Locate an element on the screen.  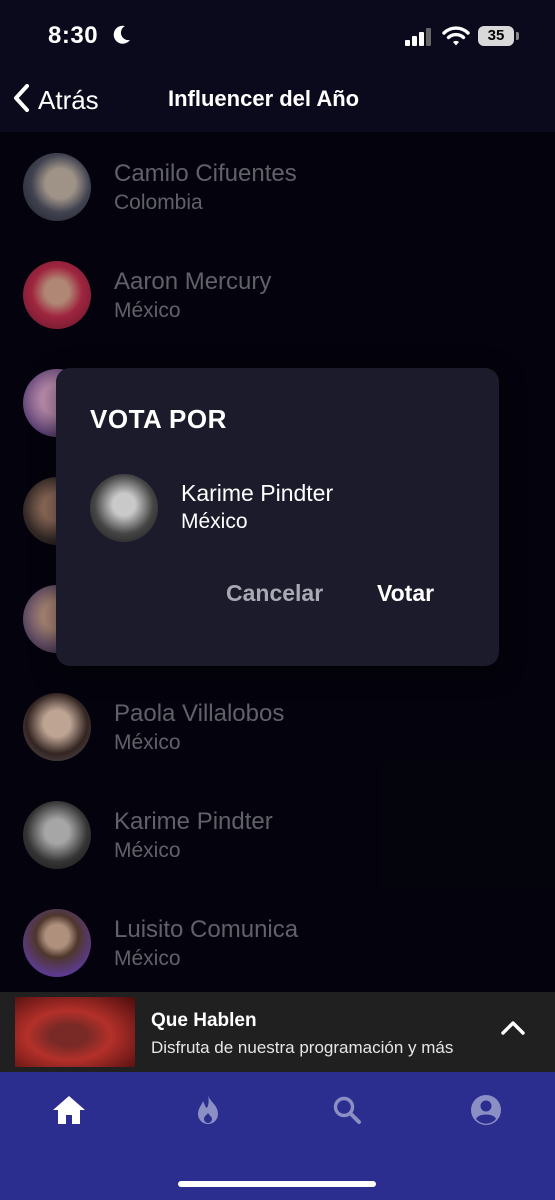
chevron-up-icon is located at coordinates (513, 1029).